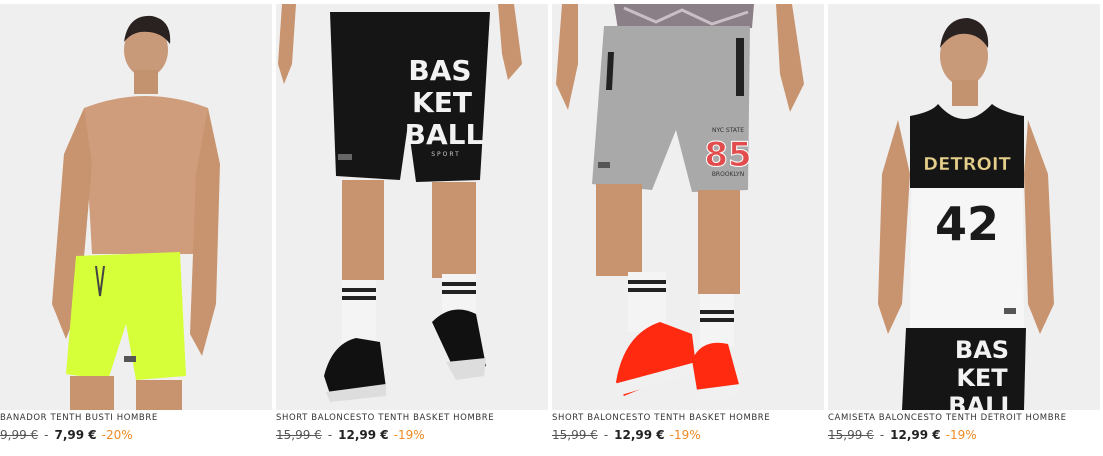  What do you see at coordinates (446, 154) in the screenshot?
I see `print-small: SPORT` at bounding box center [446, 154].